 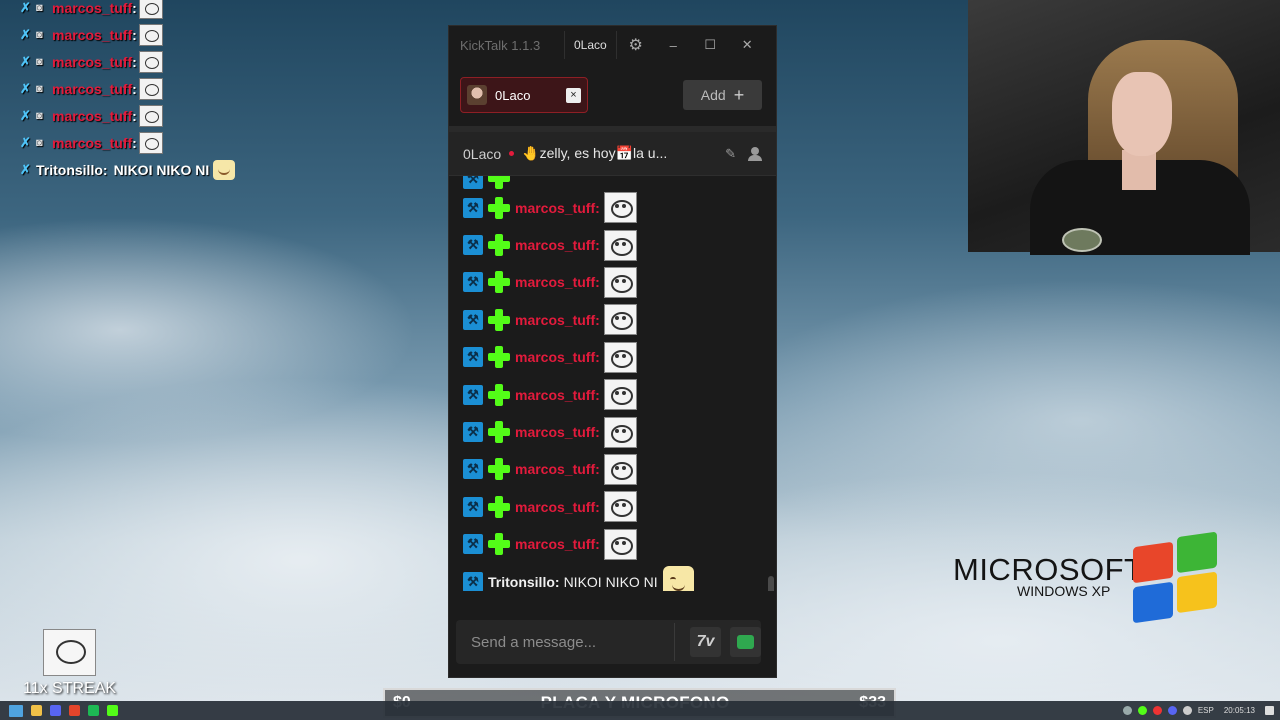 I want to click on folder-icon, so click(x=36, y=710).